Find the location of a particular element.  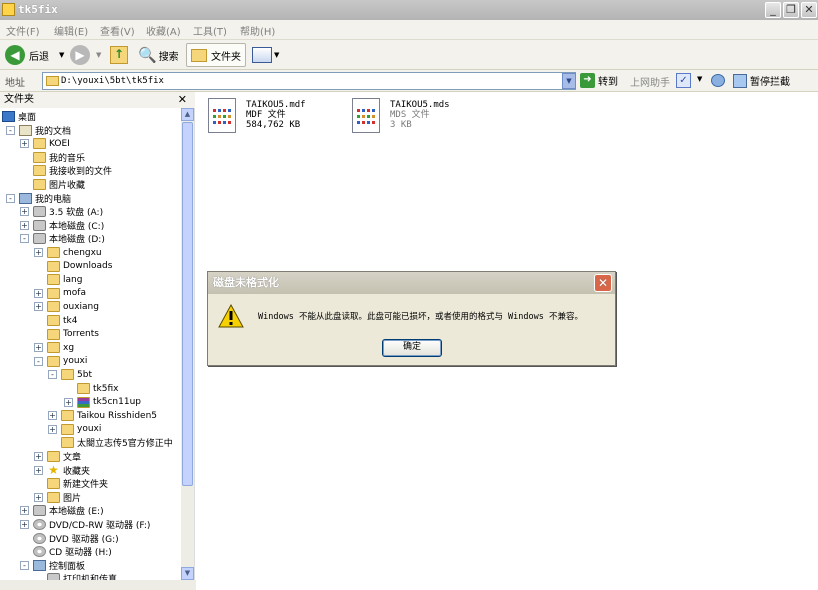

menu-tools: 工具(T) is located at coordinates (210, 30).